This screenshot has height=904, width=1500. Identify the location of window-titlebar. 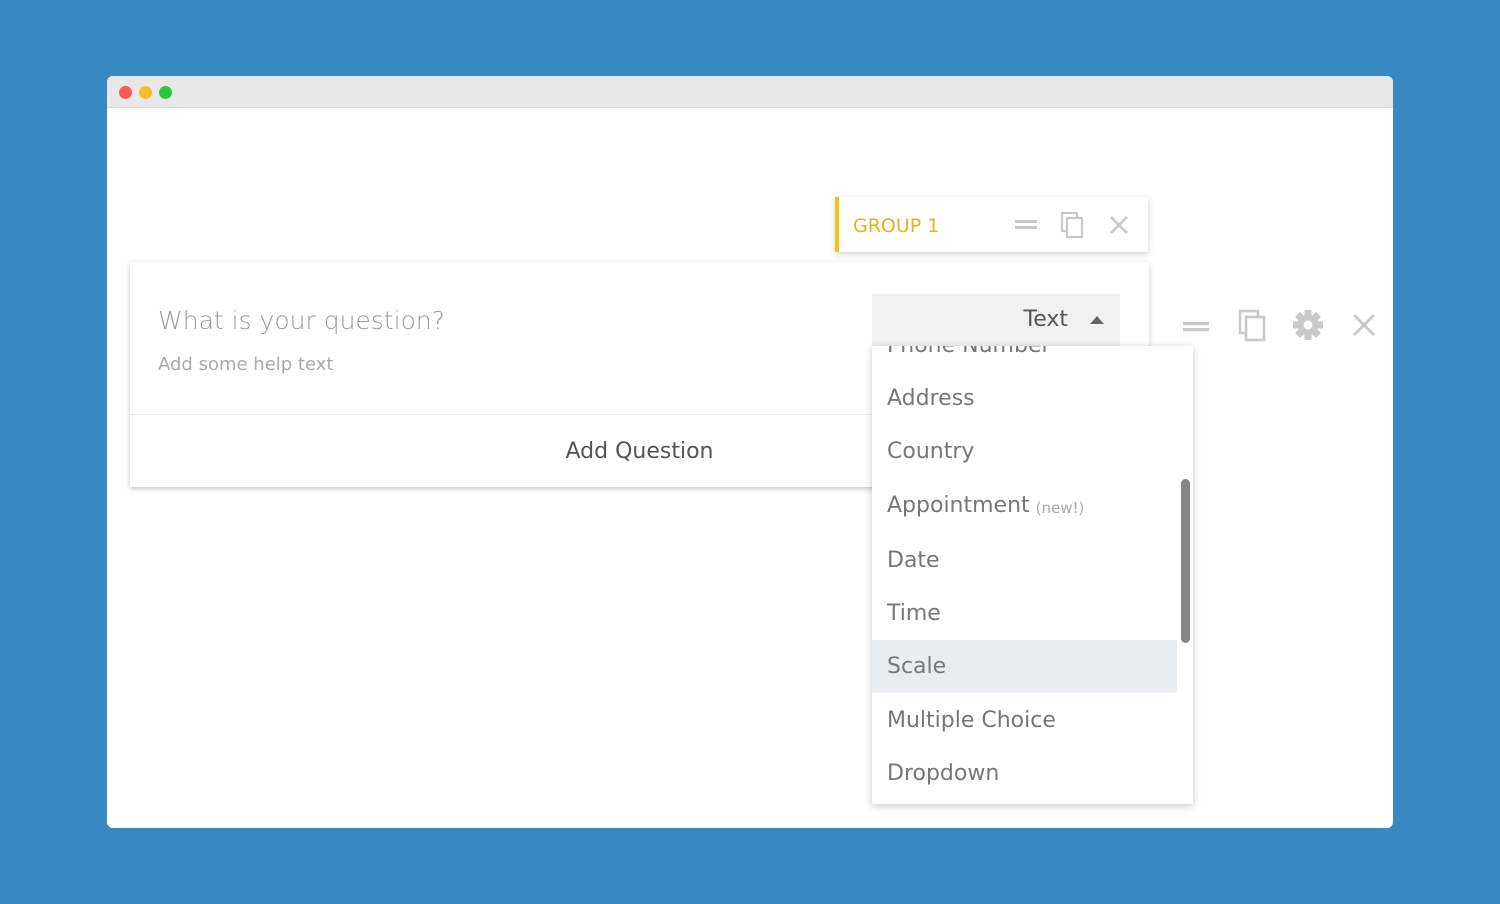
(750, 92).